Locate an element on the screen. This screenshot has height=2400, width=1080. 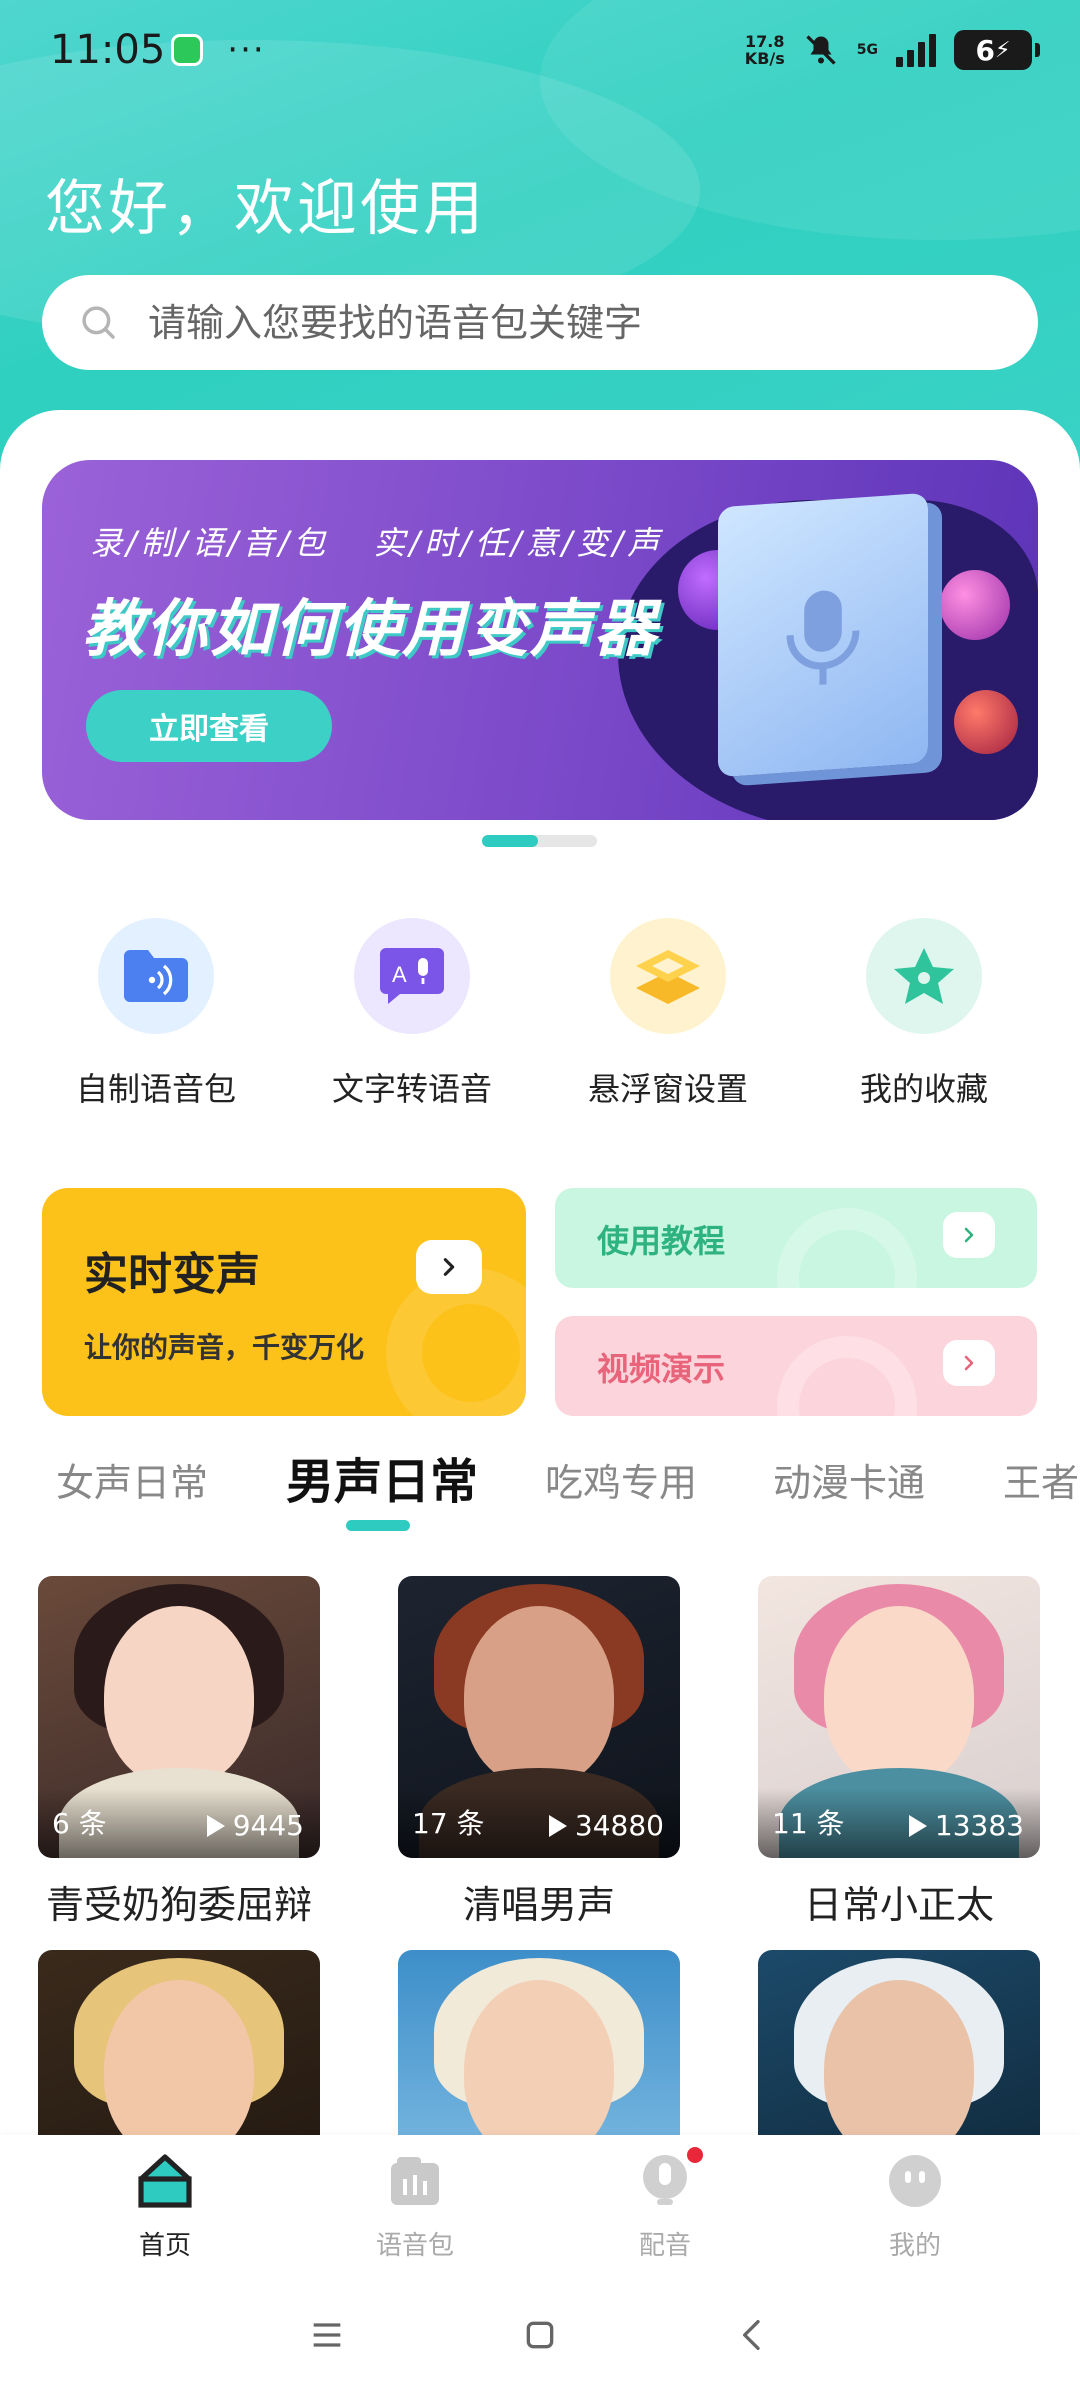
quick-action-text-to-speech: A 文字转语音 is located at coordinates (412, 1018).